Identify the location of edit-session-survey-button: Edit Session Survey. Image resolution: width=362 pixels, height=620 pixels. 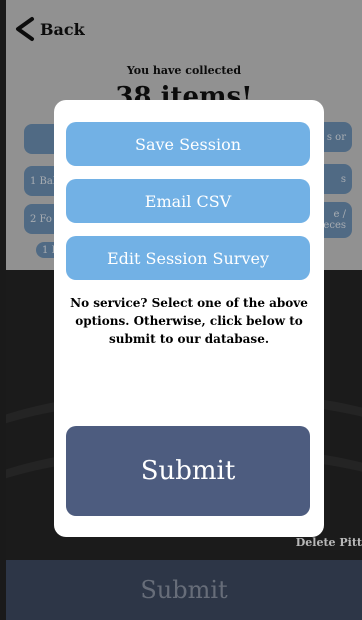
(188, 258).